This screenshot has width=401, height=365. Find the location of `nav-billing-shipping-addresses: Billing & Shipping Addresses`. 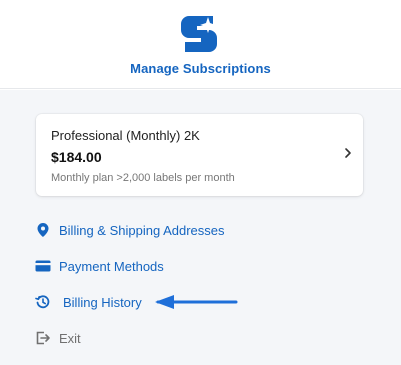

nav-billing-shipping-addresses: Billing & Shipping Addresses is located at coordinates (130, 230).